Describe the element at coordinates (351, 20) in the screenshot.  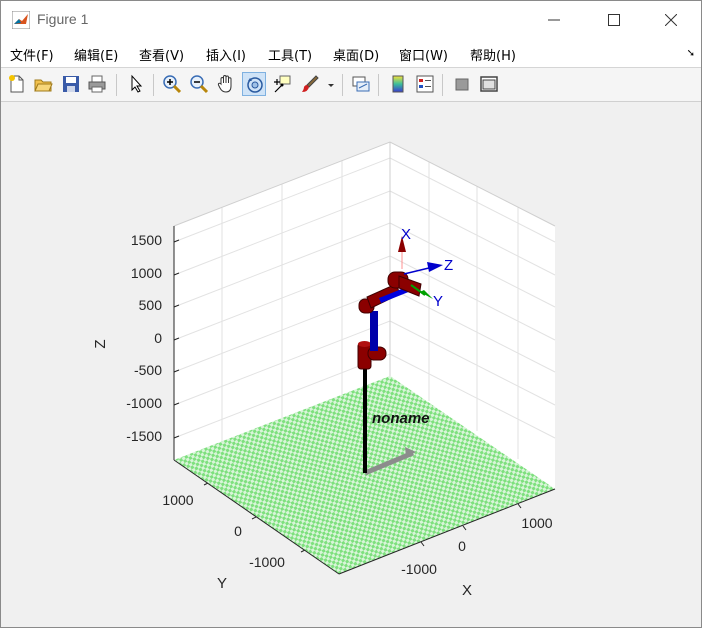
I see `title-bar: Figure 1` at that location.